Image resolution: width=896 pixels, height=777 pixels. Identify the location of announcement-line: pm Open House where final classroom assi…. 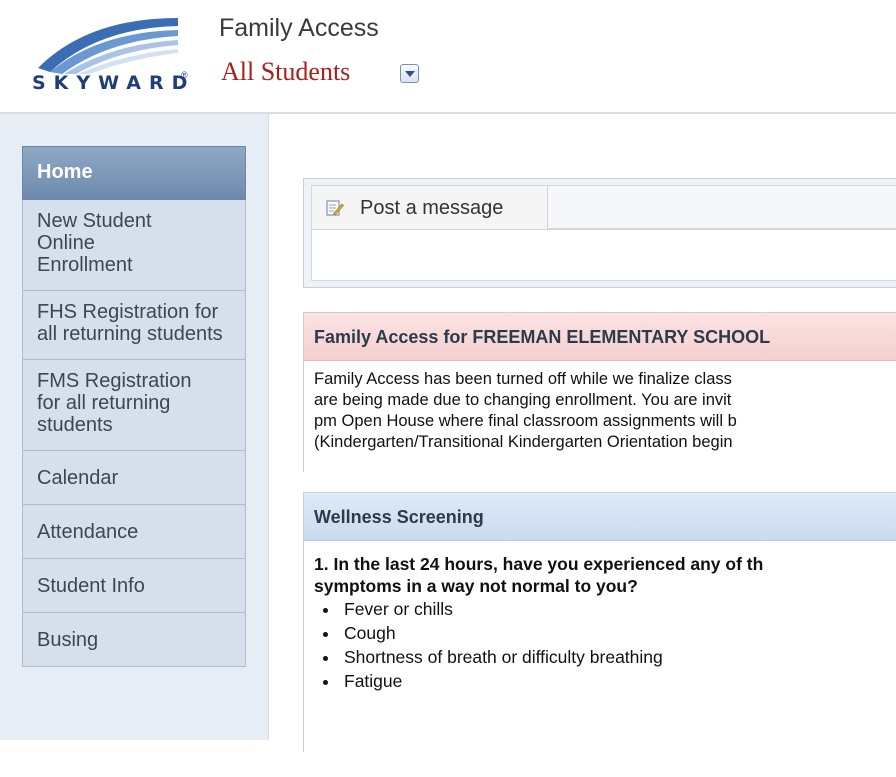
(525, 421).